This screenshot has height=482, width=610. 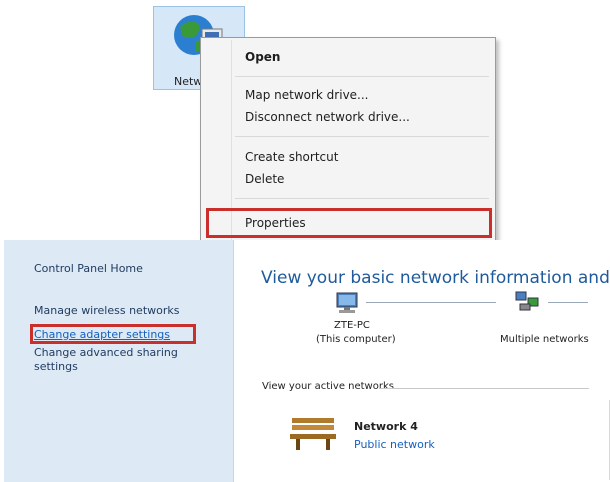 I want to click on multiple-networks-icon, so click(x=527, y=301).